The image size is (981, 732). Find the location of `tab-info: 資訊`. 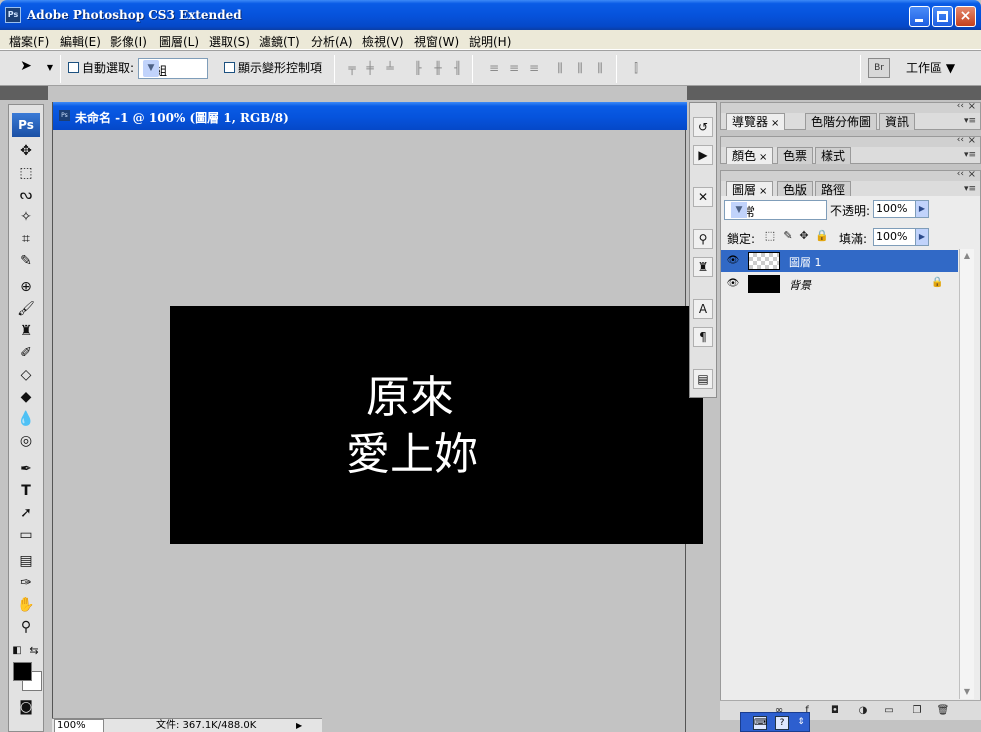

tab-info: 資訊 is located at coordinates (897, 121).